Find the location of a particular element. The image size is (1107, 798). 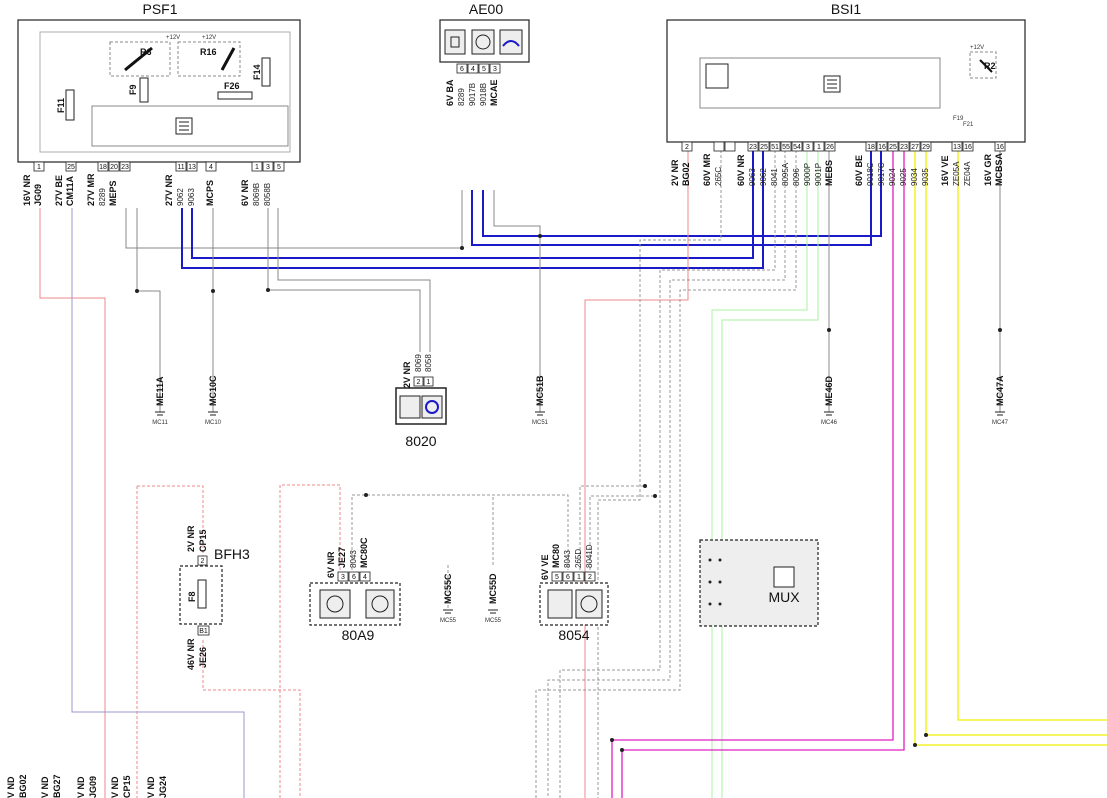

bsi1-wire-label: MEBS is located at coordinates (829, 173).